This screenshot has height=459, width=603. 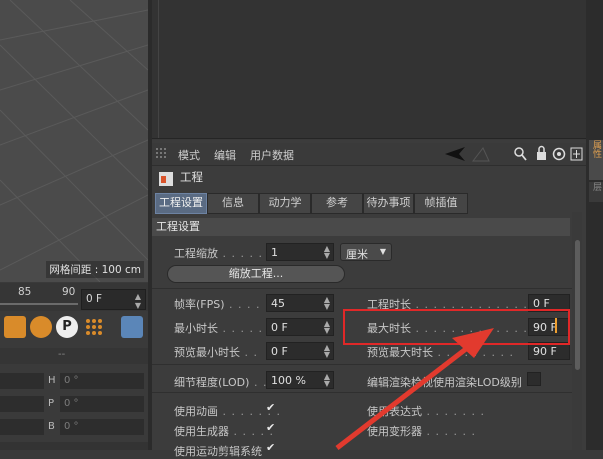 What do you see at coordinates (95, 269) in the screenshot?
I see `grid-spacing-readout: 网格间距 : 100 cm` at bounding box center [95, 269].